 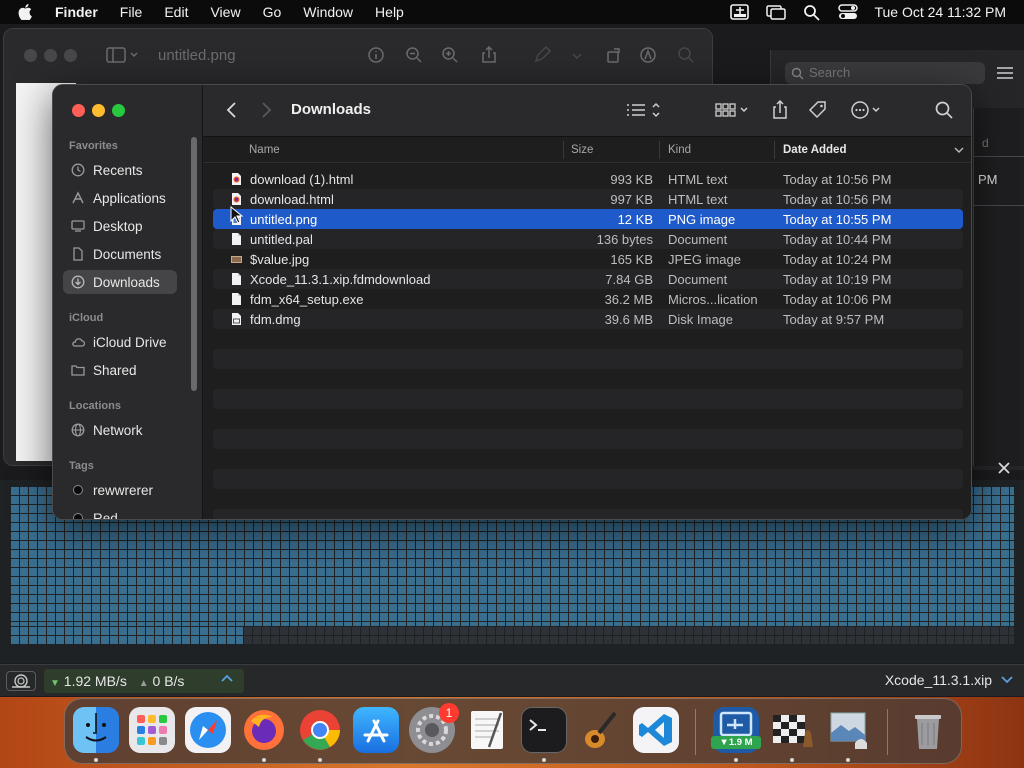 I want to click on mouse-cursor-icon, so click(x=237, y=215).